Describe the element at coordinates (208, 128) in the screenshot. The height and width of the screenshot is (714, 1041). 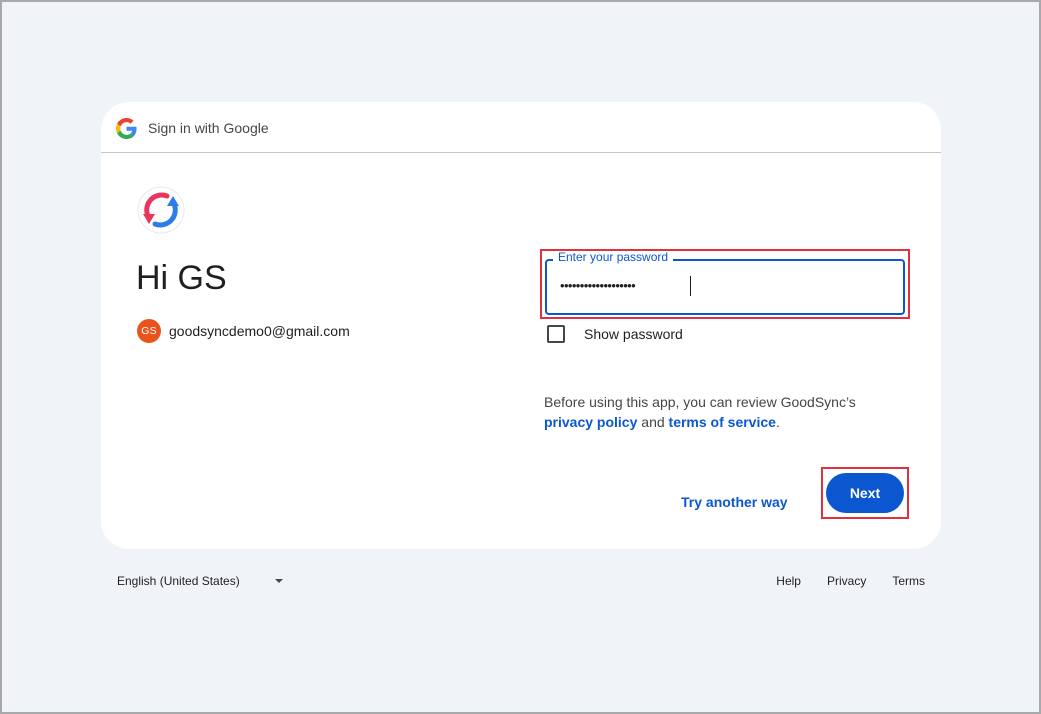
I see `header-title: Sign in with Google` at that location.